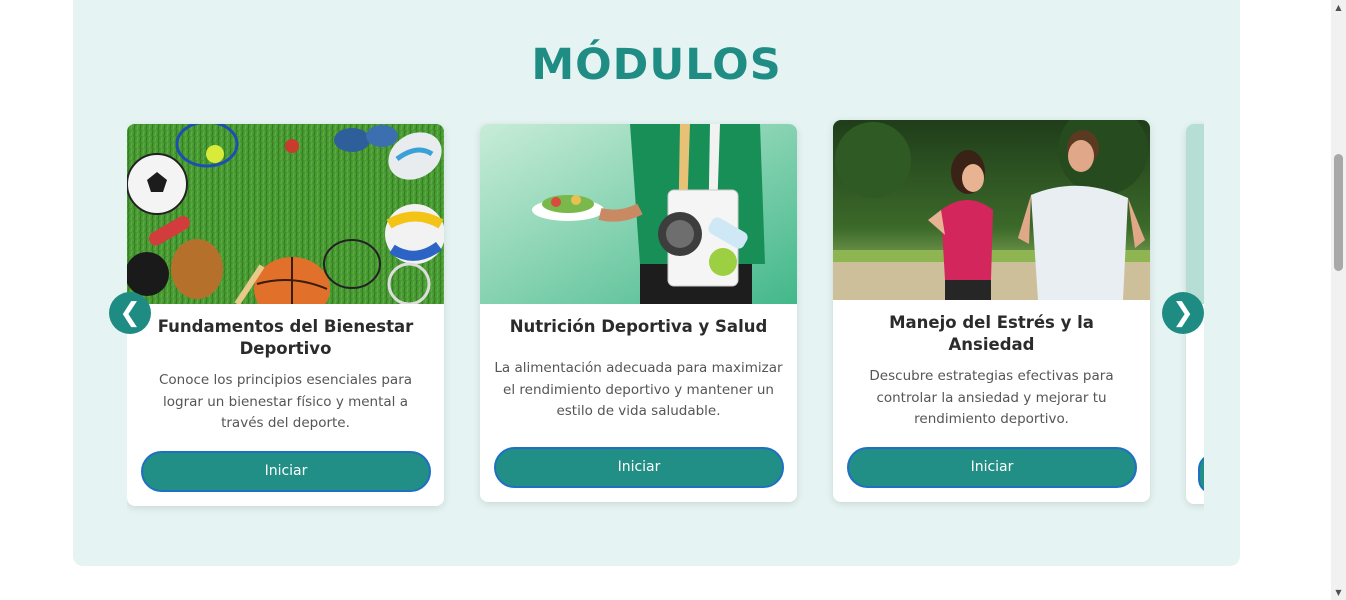 The image size is (1346, 600). I want to click on start-button-partial, so click(1201, 474).